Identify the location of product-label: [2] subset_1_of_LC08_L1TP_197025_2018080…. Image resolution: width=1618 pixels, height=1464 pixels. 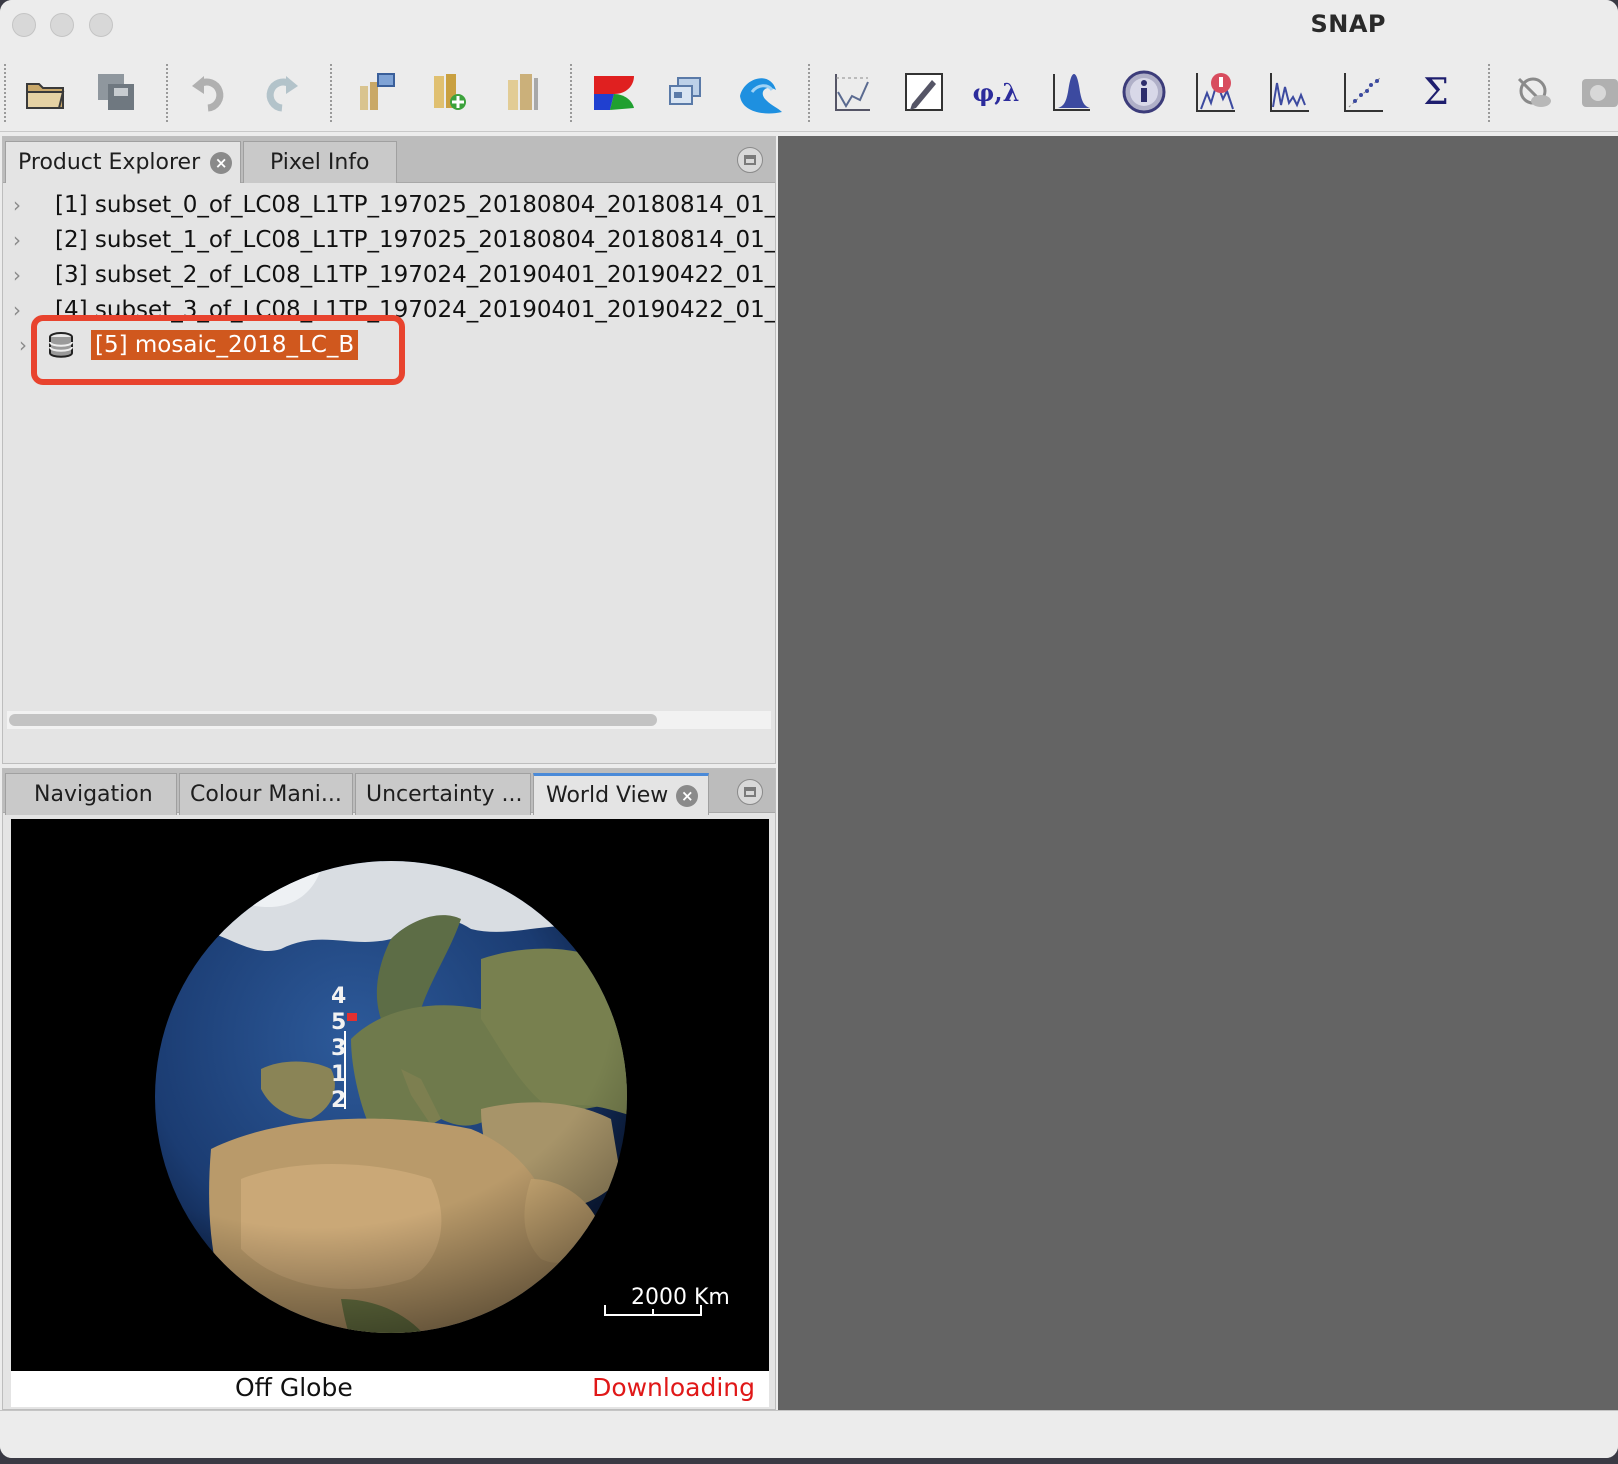
(415, 240).